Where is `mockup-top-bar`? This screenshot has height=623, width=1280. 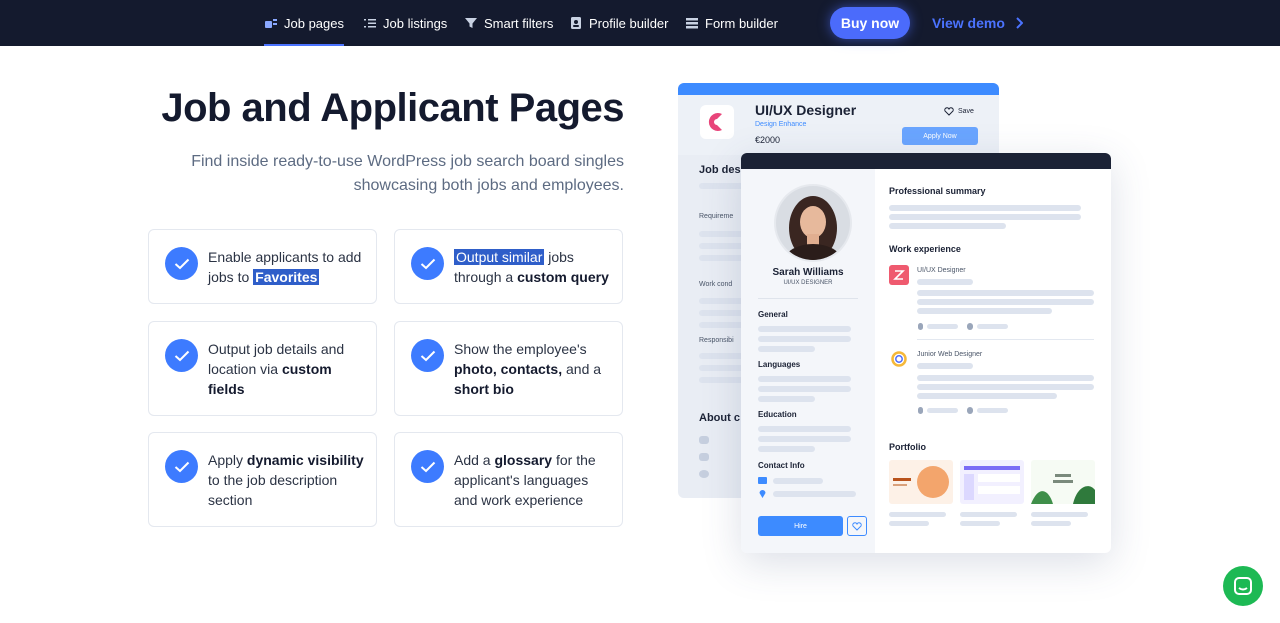 mockup-top-bar is located at coordinates (926, 161).